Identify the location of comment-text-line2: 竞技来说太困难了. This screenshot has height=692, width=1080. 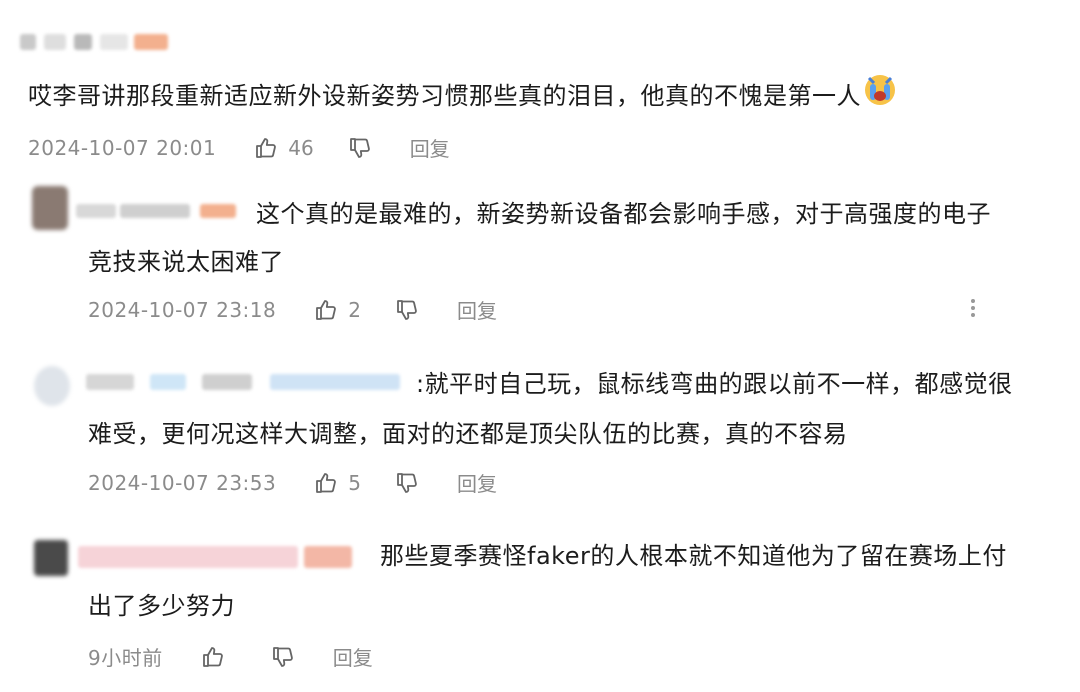
(186, 262).